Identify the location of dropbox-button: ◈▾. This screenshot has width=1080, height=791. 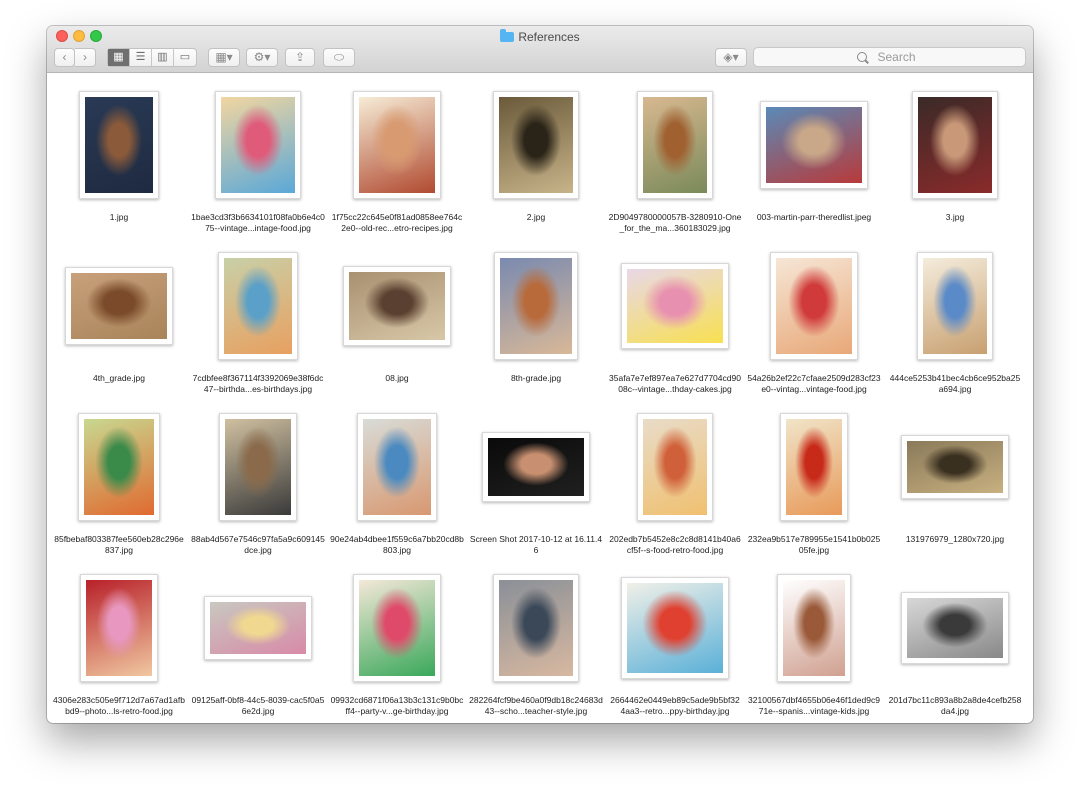
(731, 57).